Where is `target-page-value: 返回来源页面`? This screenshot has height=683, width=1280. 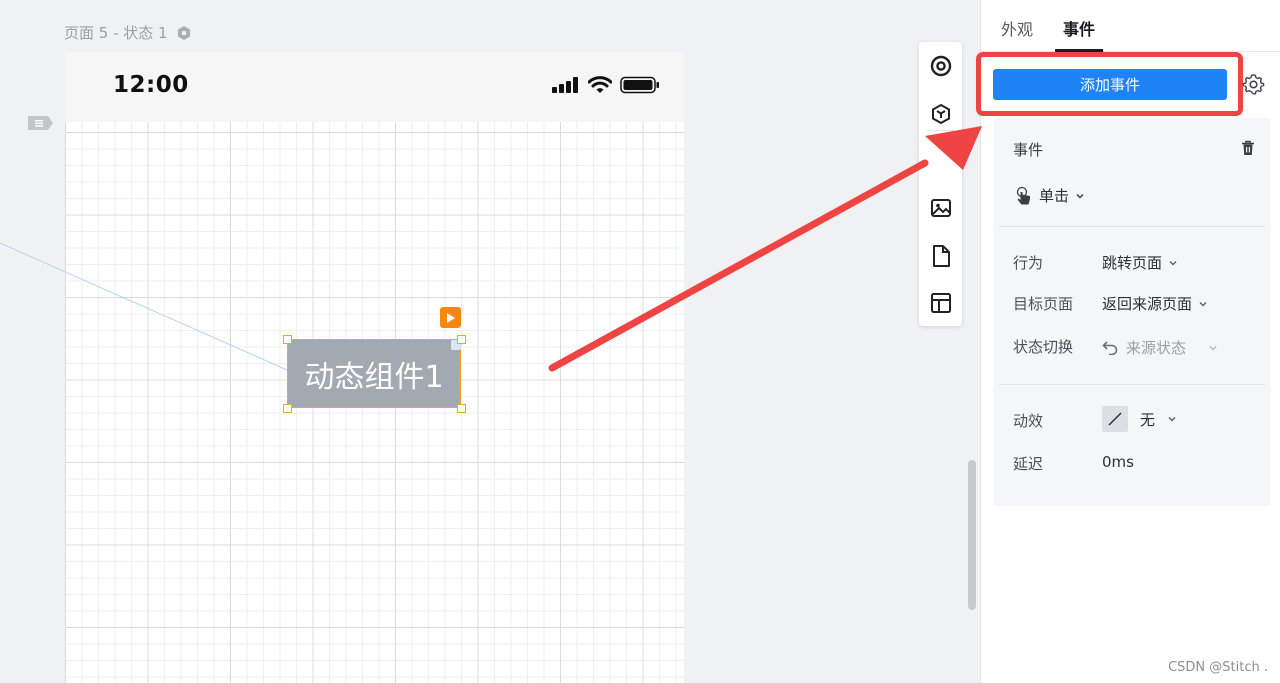
target-page-value: 返回来源页面 is located at coordinates (1147, 304).